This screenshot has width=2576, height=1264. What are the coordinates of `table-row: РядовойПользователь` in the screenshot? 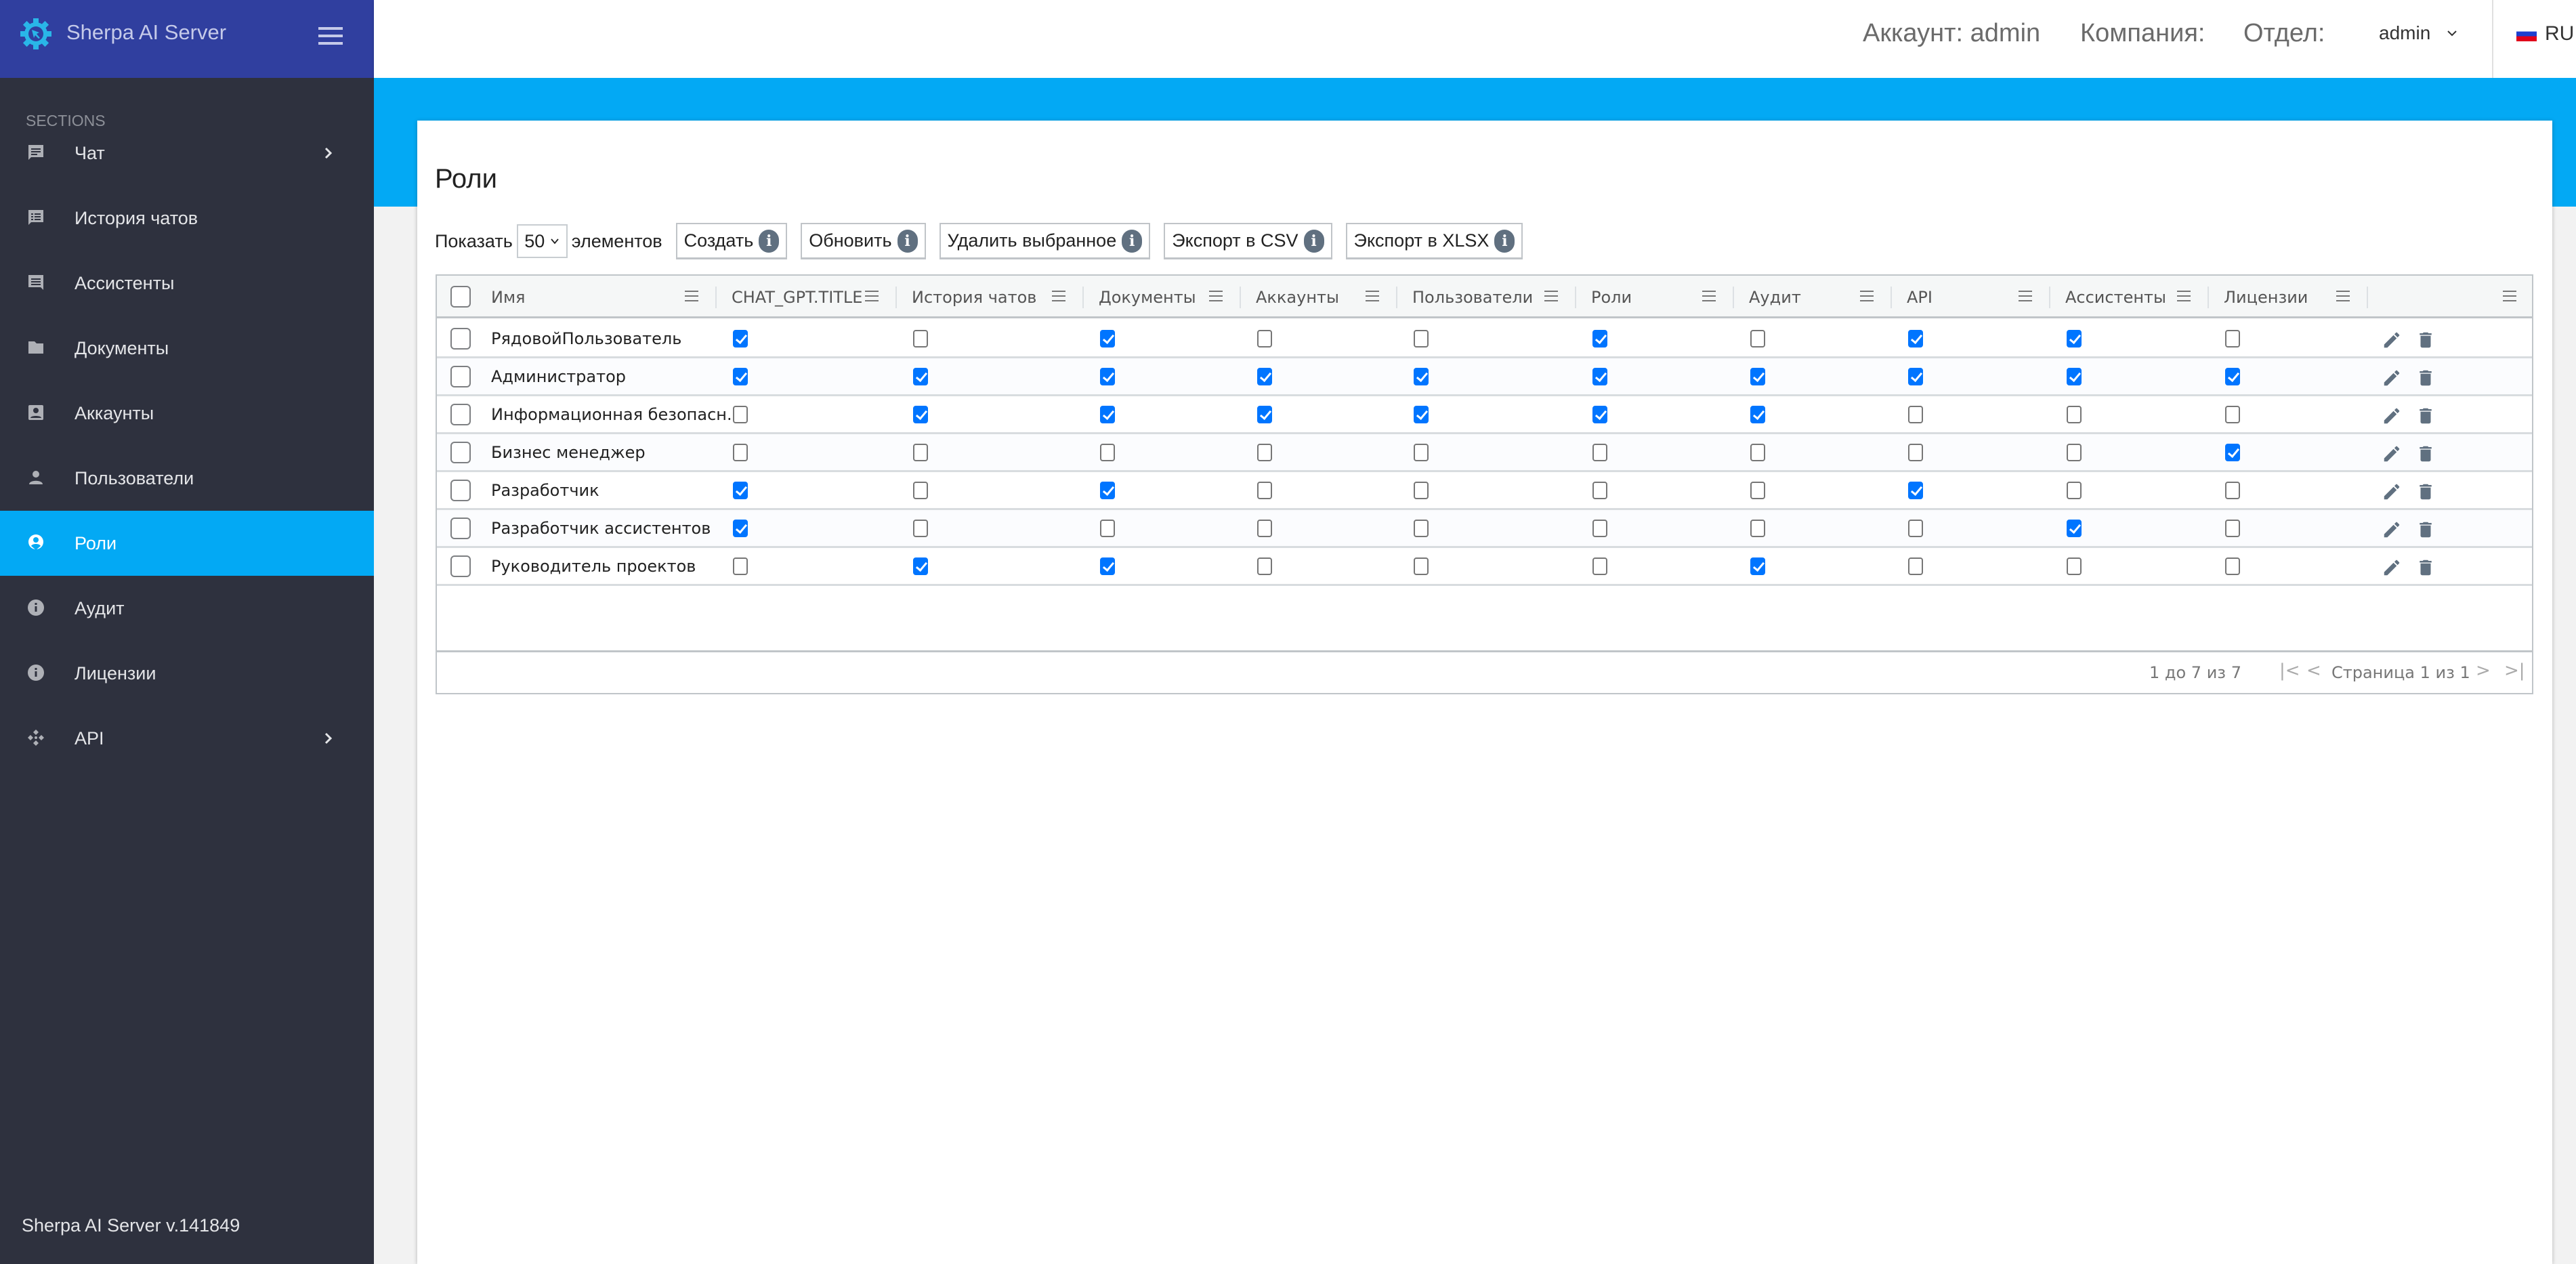 It's located at (1484, 339).